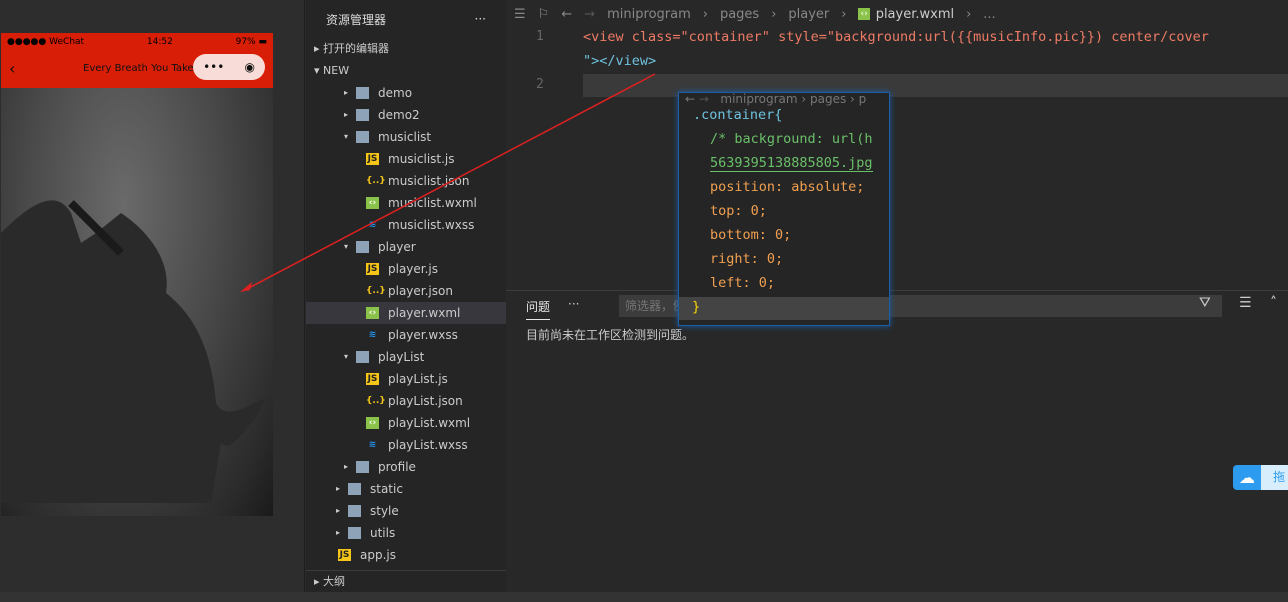 This screenshot has height=602, width=1288. I want to click on tree-item-label: static, so click(386, 489).